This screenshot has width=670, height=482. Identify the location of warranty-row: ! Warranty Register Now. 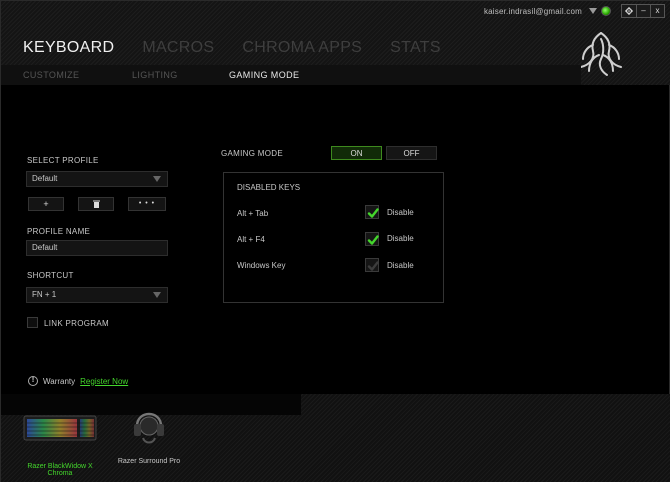
(78, 381).